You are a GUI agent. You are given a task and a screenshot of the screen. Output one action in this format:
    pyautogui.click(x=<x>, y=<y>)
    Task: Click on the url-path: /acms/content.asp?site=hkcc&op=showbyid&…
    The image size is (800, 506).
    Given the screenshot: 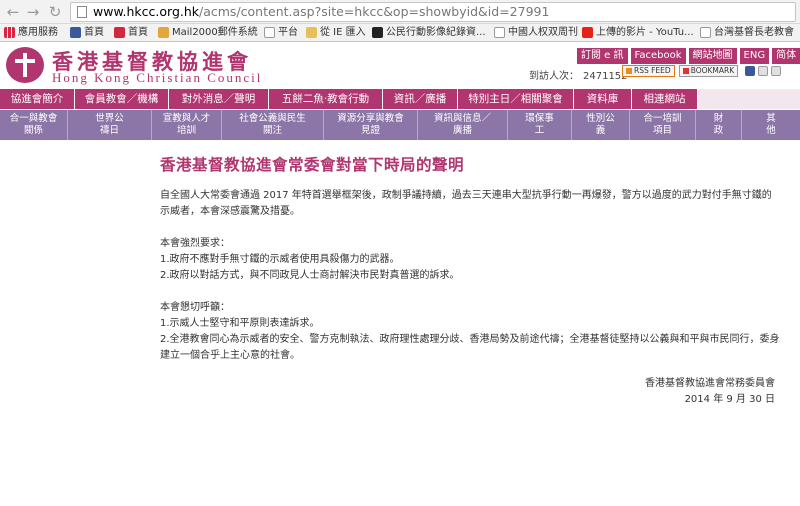 What is the action you would take?
    pyautogui.click(x=374, y=11)
    